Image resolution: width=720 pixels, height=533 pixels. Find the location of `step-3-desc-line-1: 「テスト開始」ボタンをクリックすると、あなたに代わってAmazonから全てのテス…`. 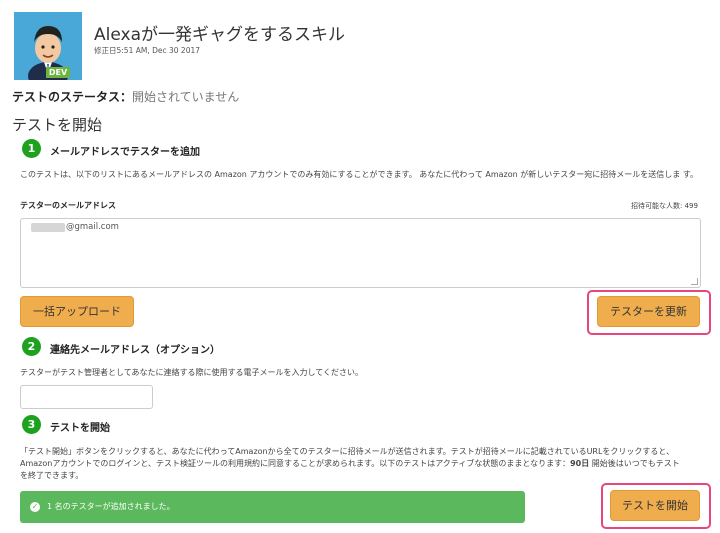

step-3-desc-line-1: 「テスト開始」ボタンをクリックすると、あなたに代わってAmazonから全てのテス… is located at coordinates (347, 451).